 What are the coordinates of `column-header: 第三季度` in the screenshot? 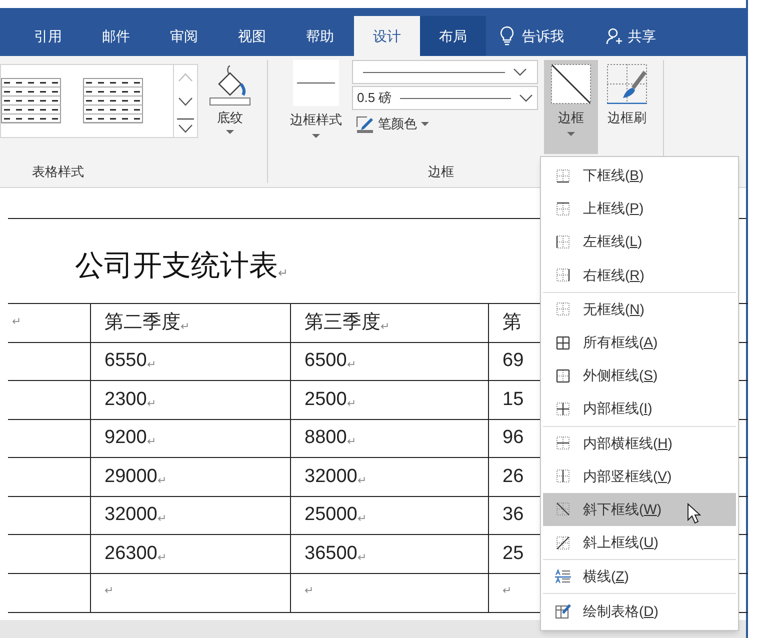 It's located at (342, 322).